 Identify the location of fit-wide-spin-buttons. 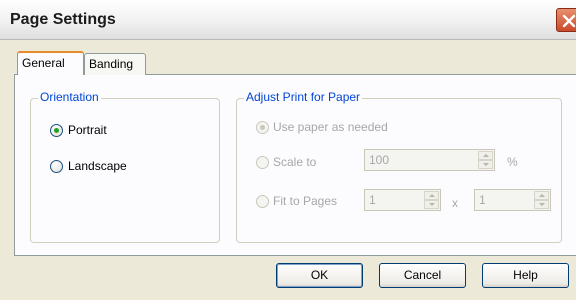
(431, 200).